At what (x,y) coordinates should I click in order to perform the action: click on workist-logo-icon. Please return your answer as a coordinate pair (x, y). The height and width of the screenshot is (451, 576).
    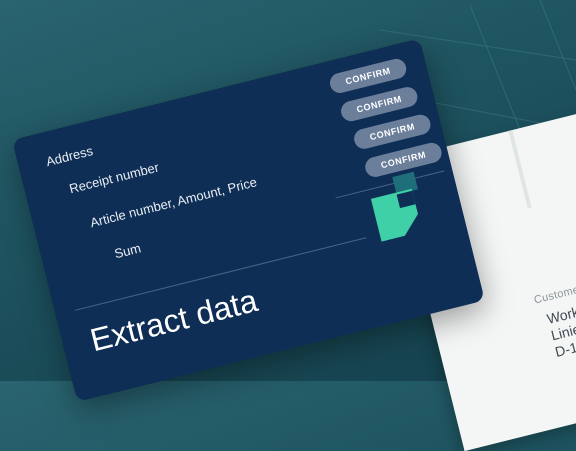
    Looking at the image, I should click on (394, 206).